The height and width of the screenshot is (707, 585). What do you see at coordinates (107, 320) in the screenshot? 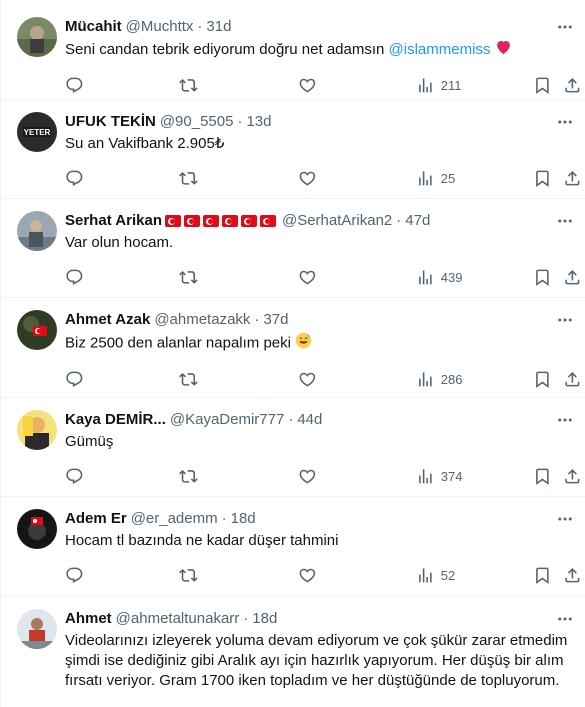
I see `display-name: Ahmet Azak` at bounding box center [107, 320].